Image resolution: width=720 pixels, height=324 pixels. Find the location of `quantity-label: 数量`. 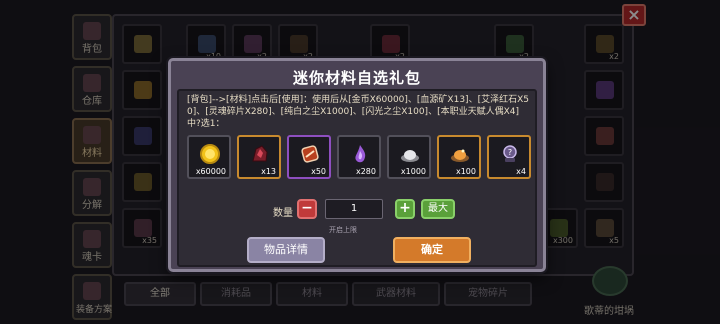

quantity-label: 数量 is located at coordinates (283, 213).